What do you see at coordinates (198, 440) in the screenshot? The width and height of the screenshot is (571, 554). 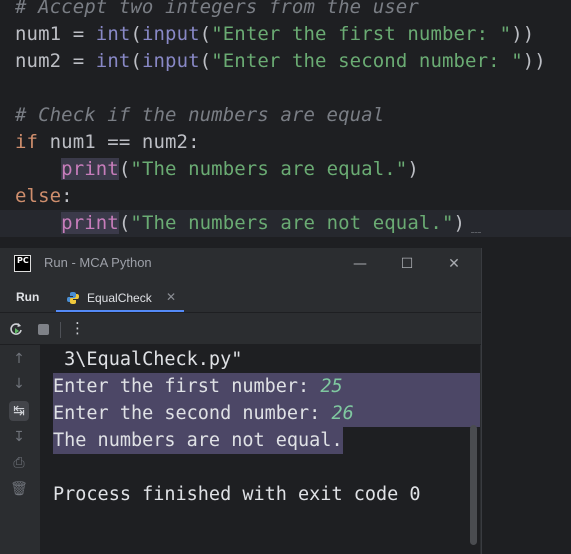 I see `console-result-line: The numbers are not equal.` at bounding box center [198, 440].